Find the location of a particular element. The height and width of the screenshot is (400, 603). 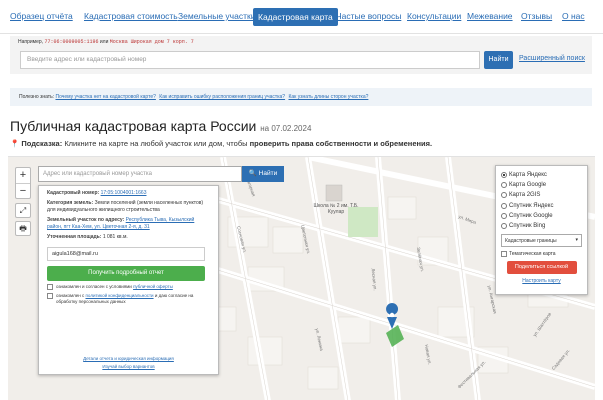

map-search-button: 🔍 Найти is located at coordinates (263, 174).